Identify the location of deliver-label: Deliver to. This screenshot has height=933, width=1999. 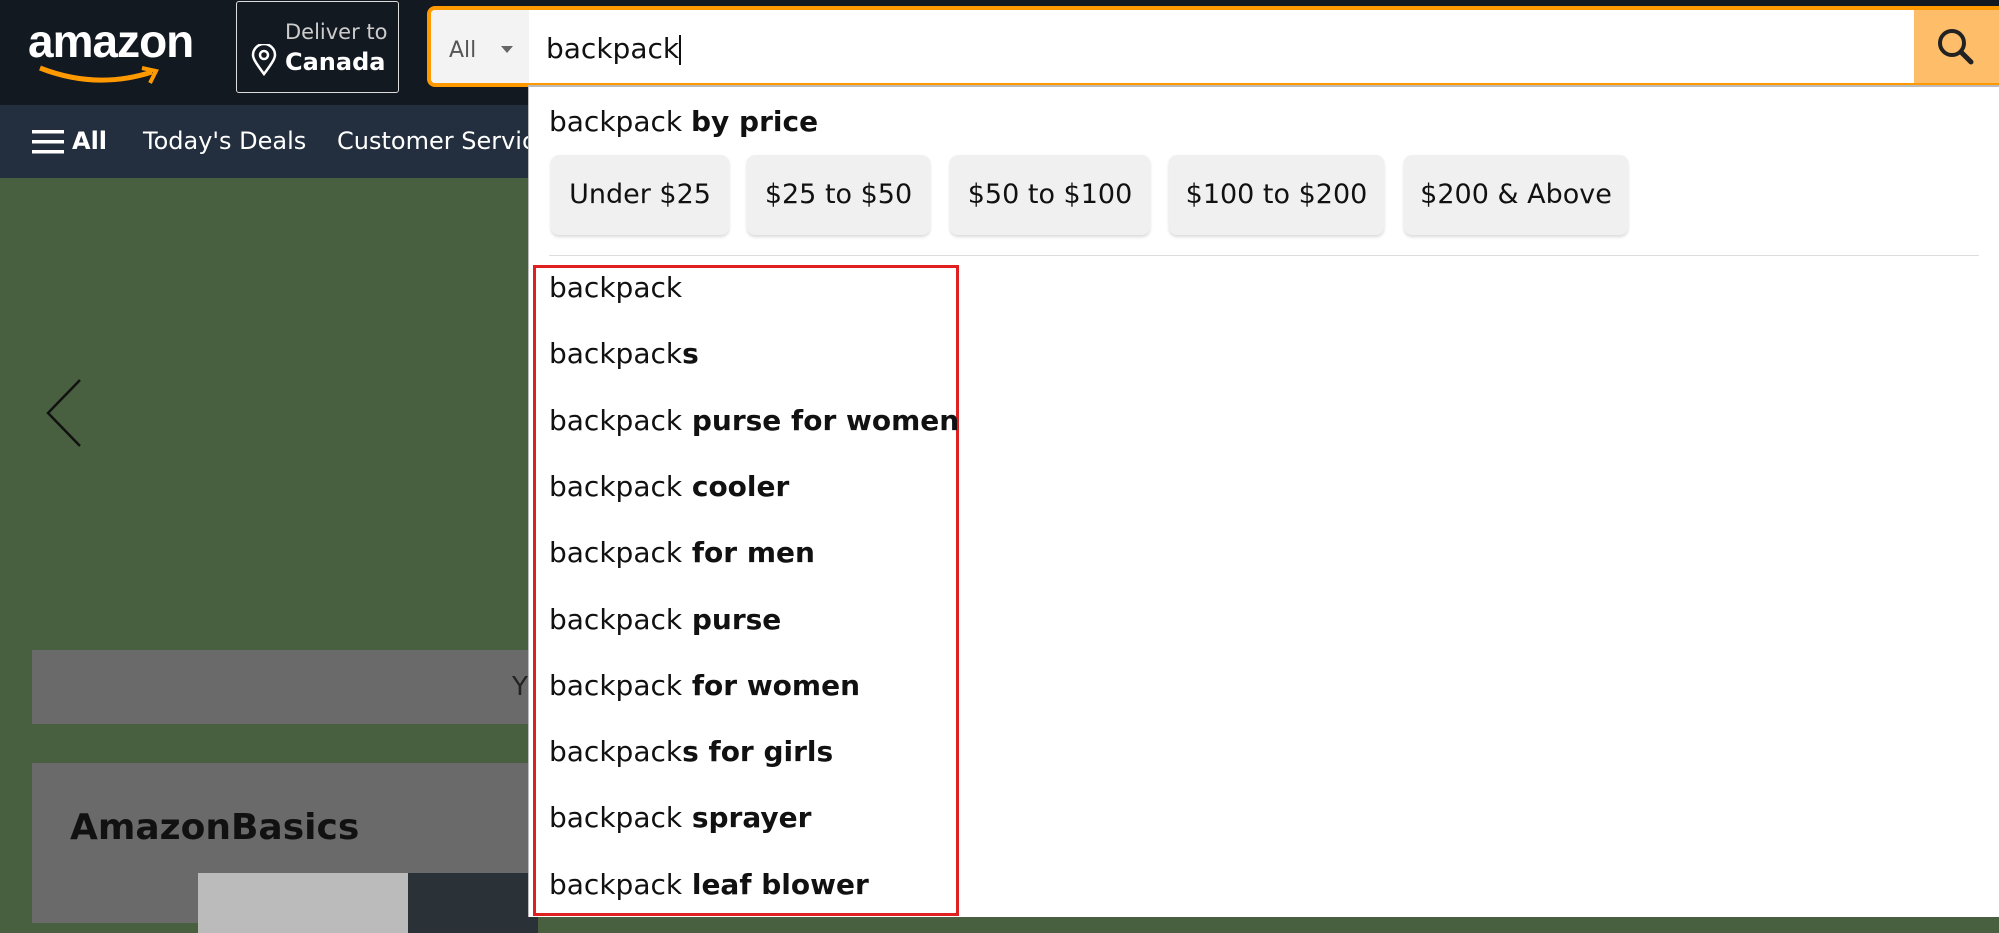
(336, 32).